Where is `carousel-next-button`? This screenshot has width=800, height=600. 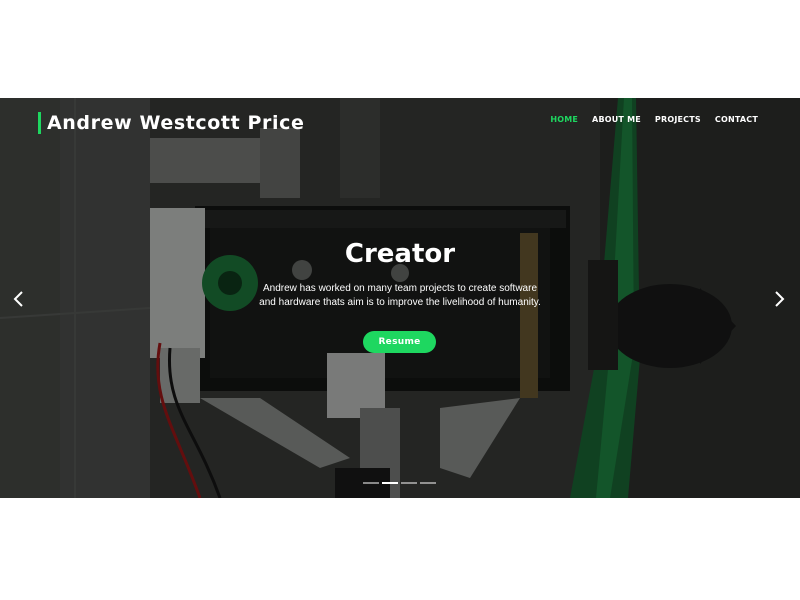 carousel-next-button is located at coordinates (779, 299).